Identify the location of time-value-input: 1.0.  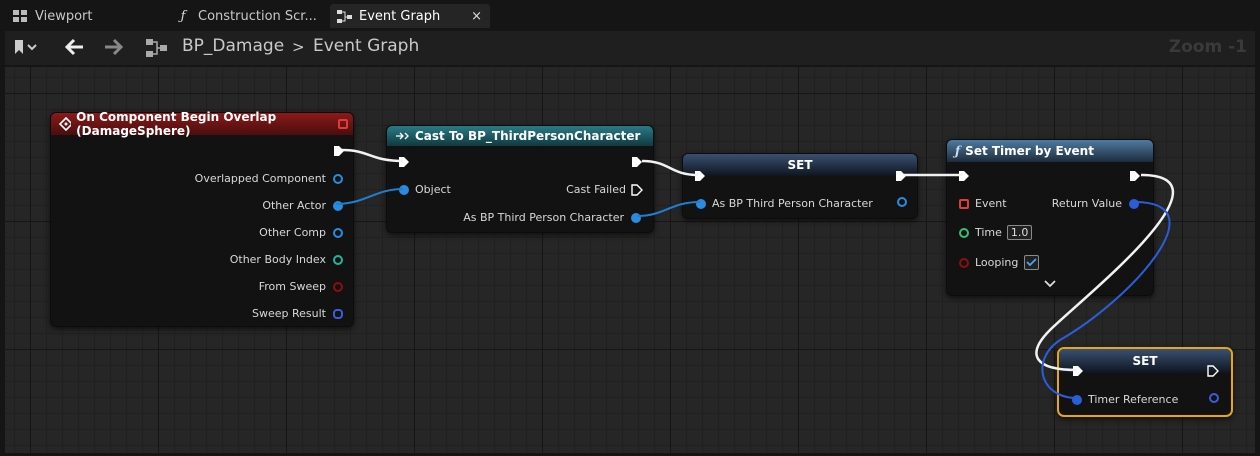
(1019, 232).